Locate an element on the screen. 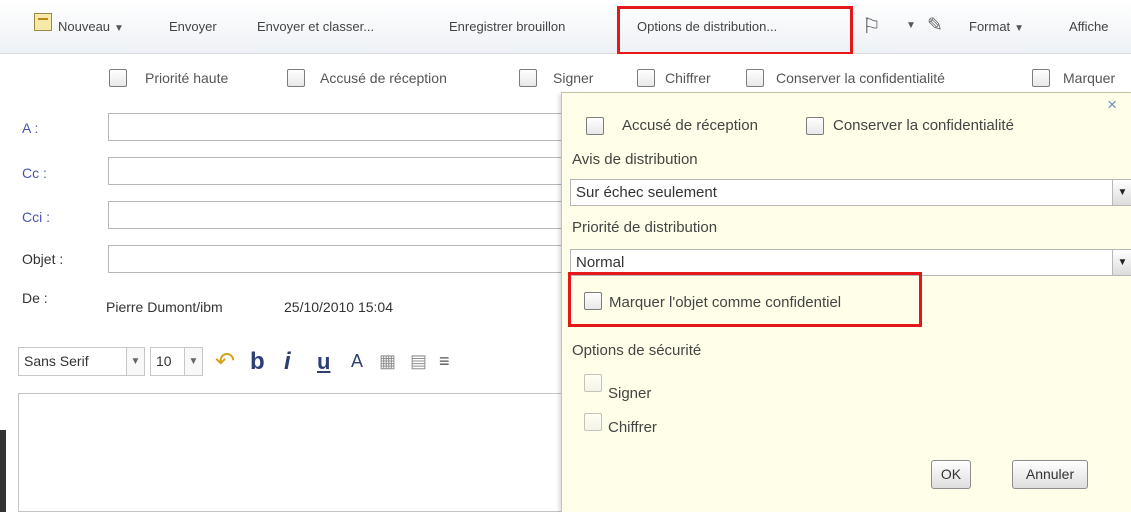 The width and height of the screenshot is (1131, 512). delivery-priority-label: Priorité de distribution is located at coordinates (645, 227).